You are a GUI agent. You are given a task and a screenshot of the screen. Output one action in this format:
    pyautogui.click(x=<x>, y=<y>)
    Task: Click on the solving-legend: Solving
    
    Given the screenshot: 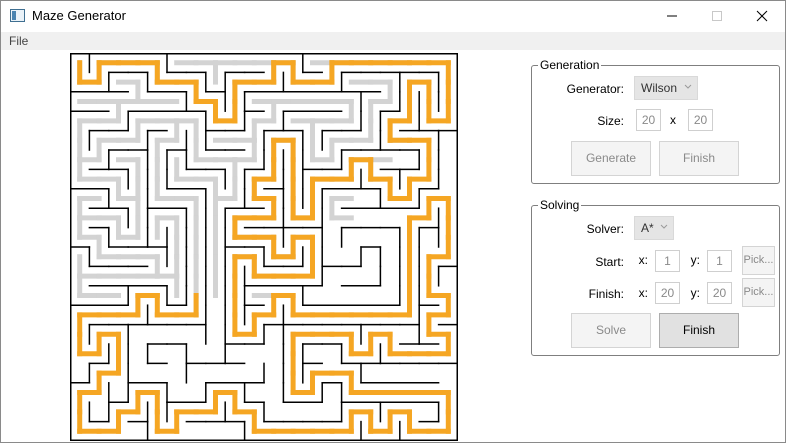 What is the action you would take?
    pyautogui.click(x=560, y=205)
    